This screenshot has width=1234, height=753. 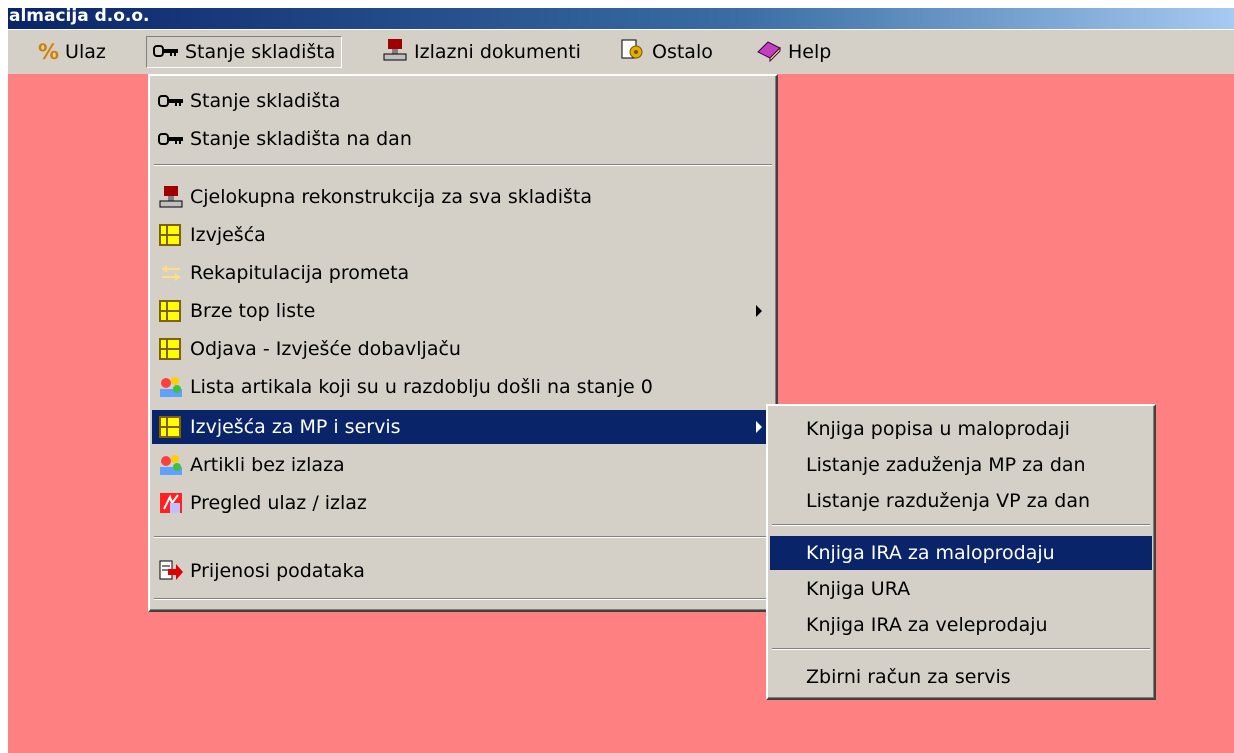 I want to click on menu-item-label: Brze top liste, so click(x=253, y=311).